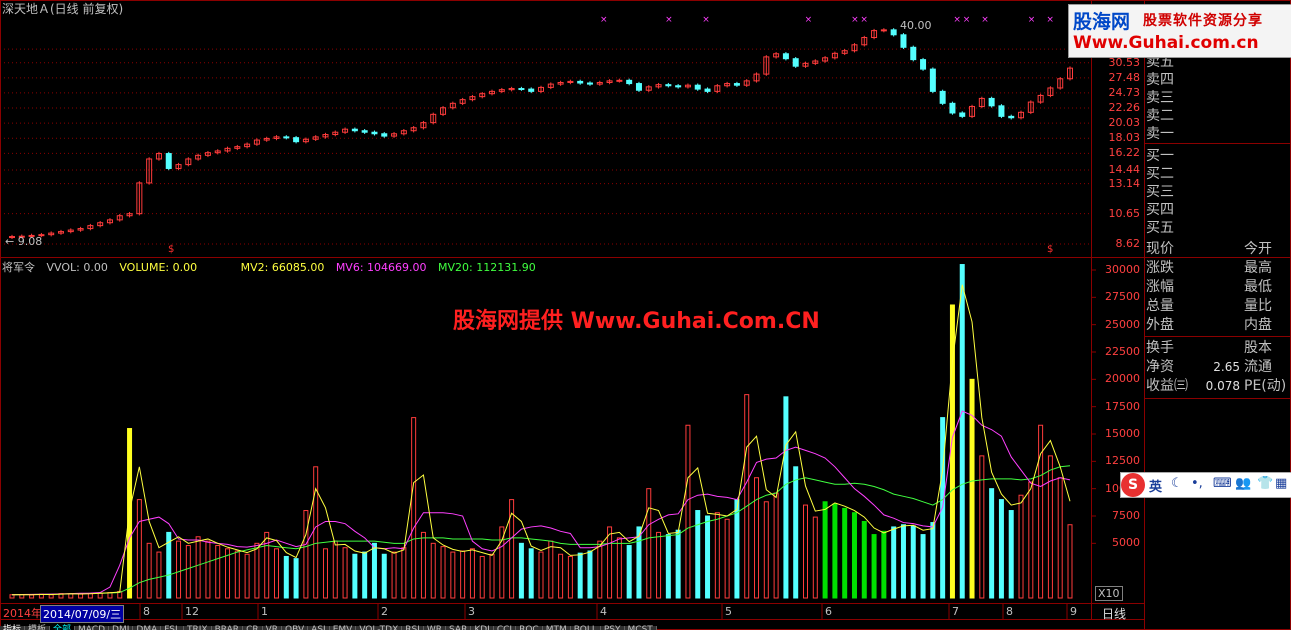 The image size is (1291, 630). Describe the element at coordinates (379, 628) in the screenshot. I see `tab-vol-tdx: VOL-TDX` at that location.